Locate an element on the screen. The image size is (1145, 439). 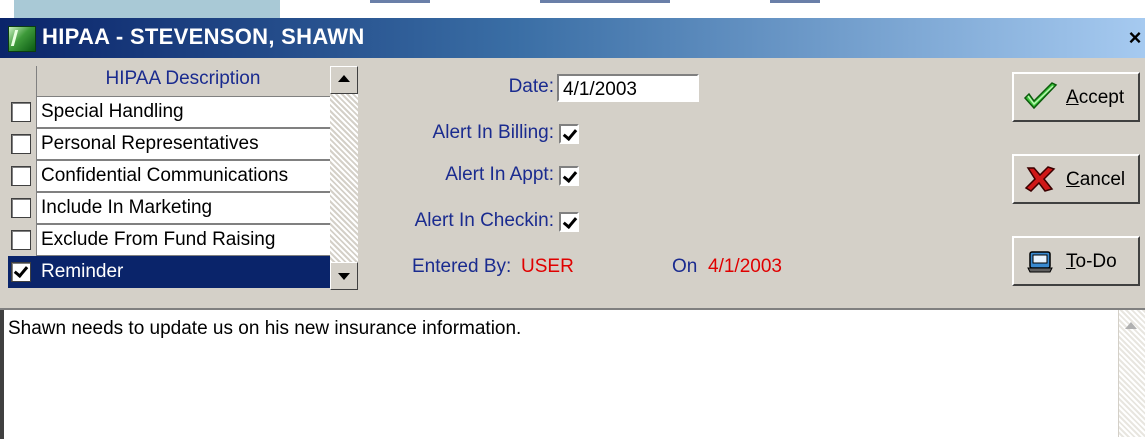
date-label: Date: is located at coordinates (531, 86).